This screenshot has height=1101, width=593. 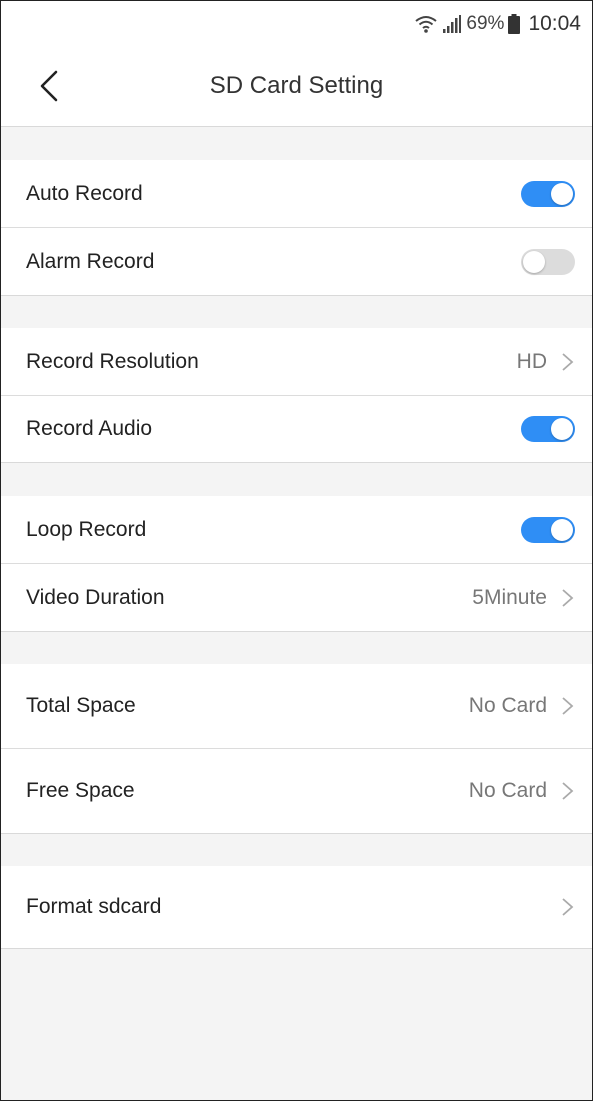 I want to click on status-bar: 69% 10:04, so click(x=296, y=22).